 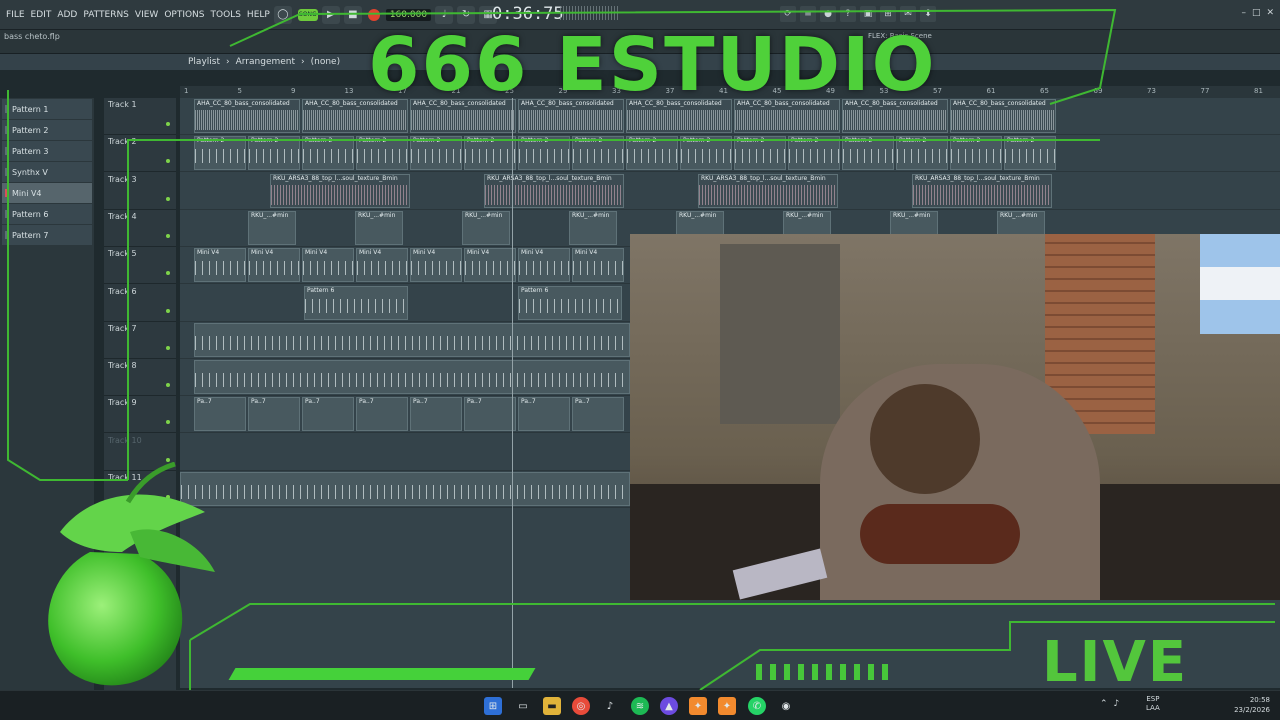 I want to click on browser-icon: ⟳, so click(x=788, y=14).